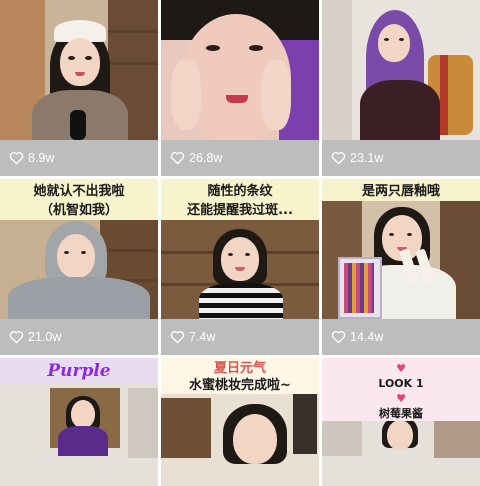 The width and height of the screenshot is (480, 486). I want to click on caption-line: （机智如我）, so click(78, 210).